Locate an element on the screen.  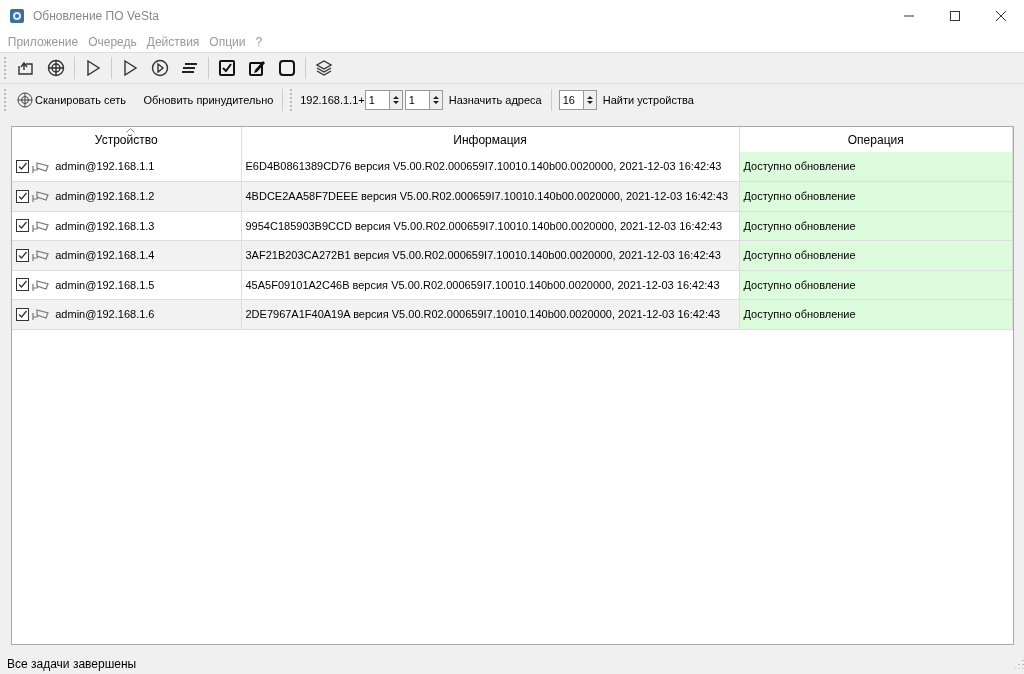
info-cell: E6D4B0861389CD76 версия V5.00.R02.000659I7.10010.140b00.0020000, 2021-12-03 16:42:43 is located at coordinates (490, 167).